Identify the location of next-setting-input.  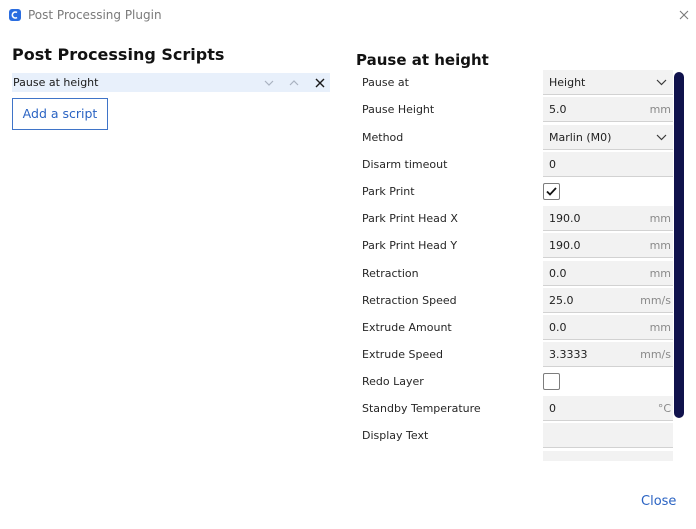
(608, 456).